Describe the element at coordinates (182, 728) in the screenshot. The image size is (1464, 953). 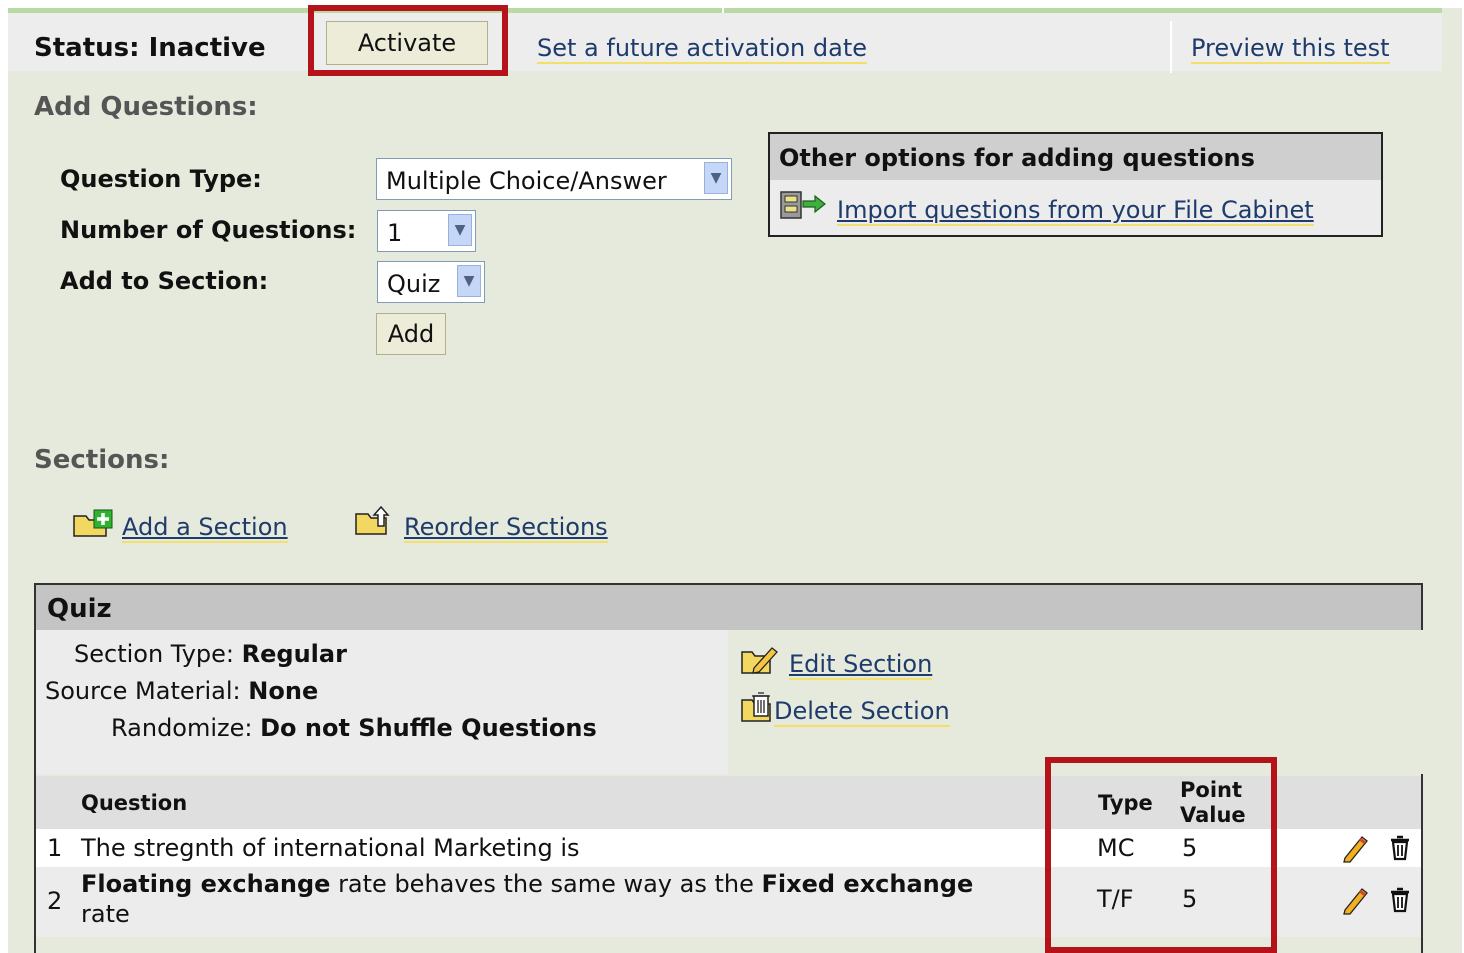
I see `randomize-label: Randomize:` at that location.